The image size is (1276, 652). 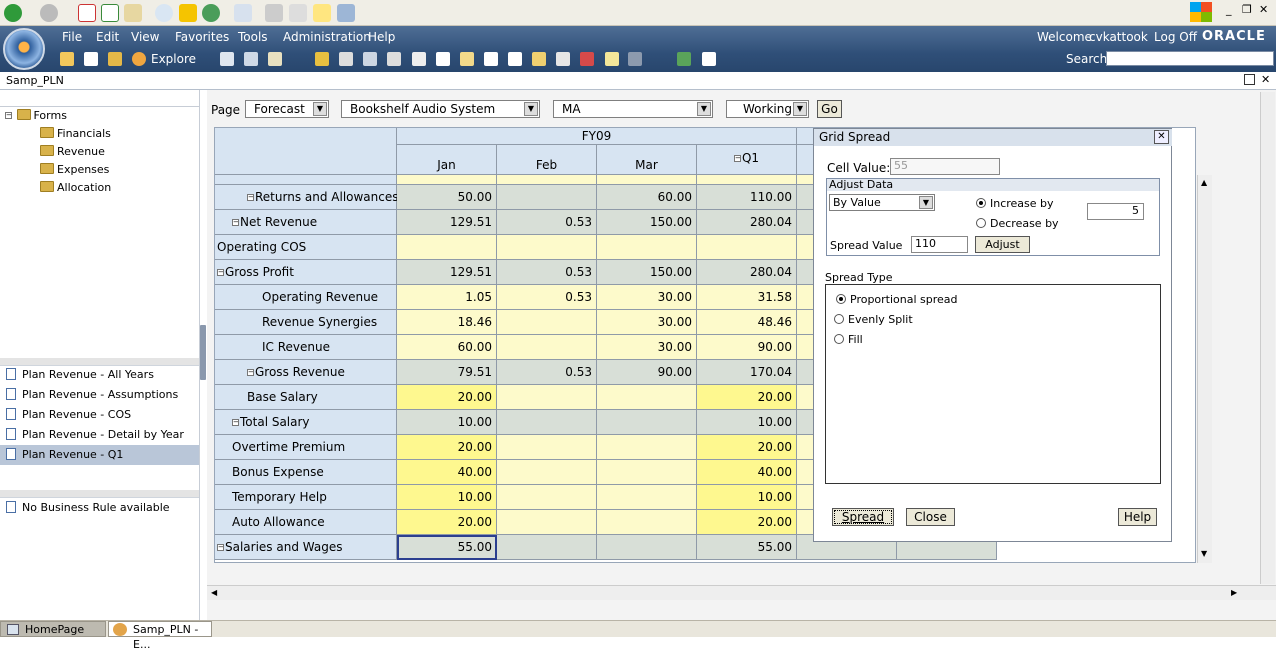 What do you see at coordinates (829, 109) in the screenshot?
I see `go-button: Go` at bounding box center [829, 109].